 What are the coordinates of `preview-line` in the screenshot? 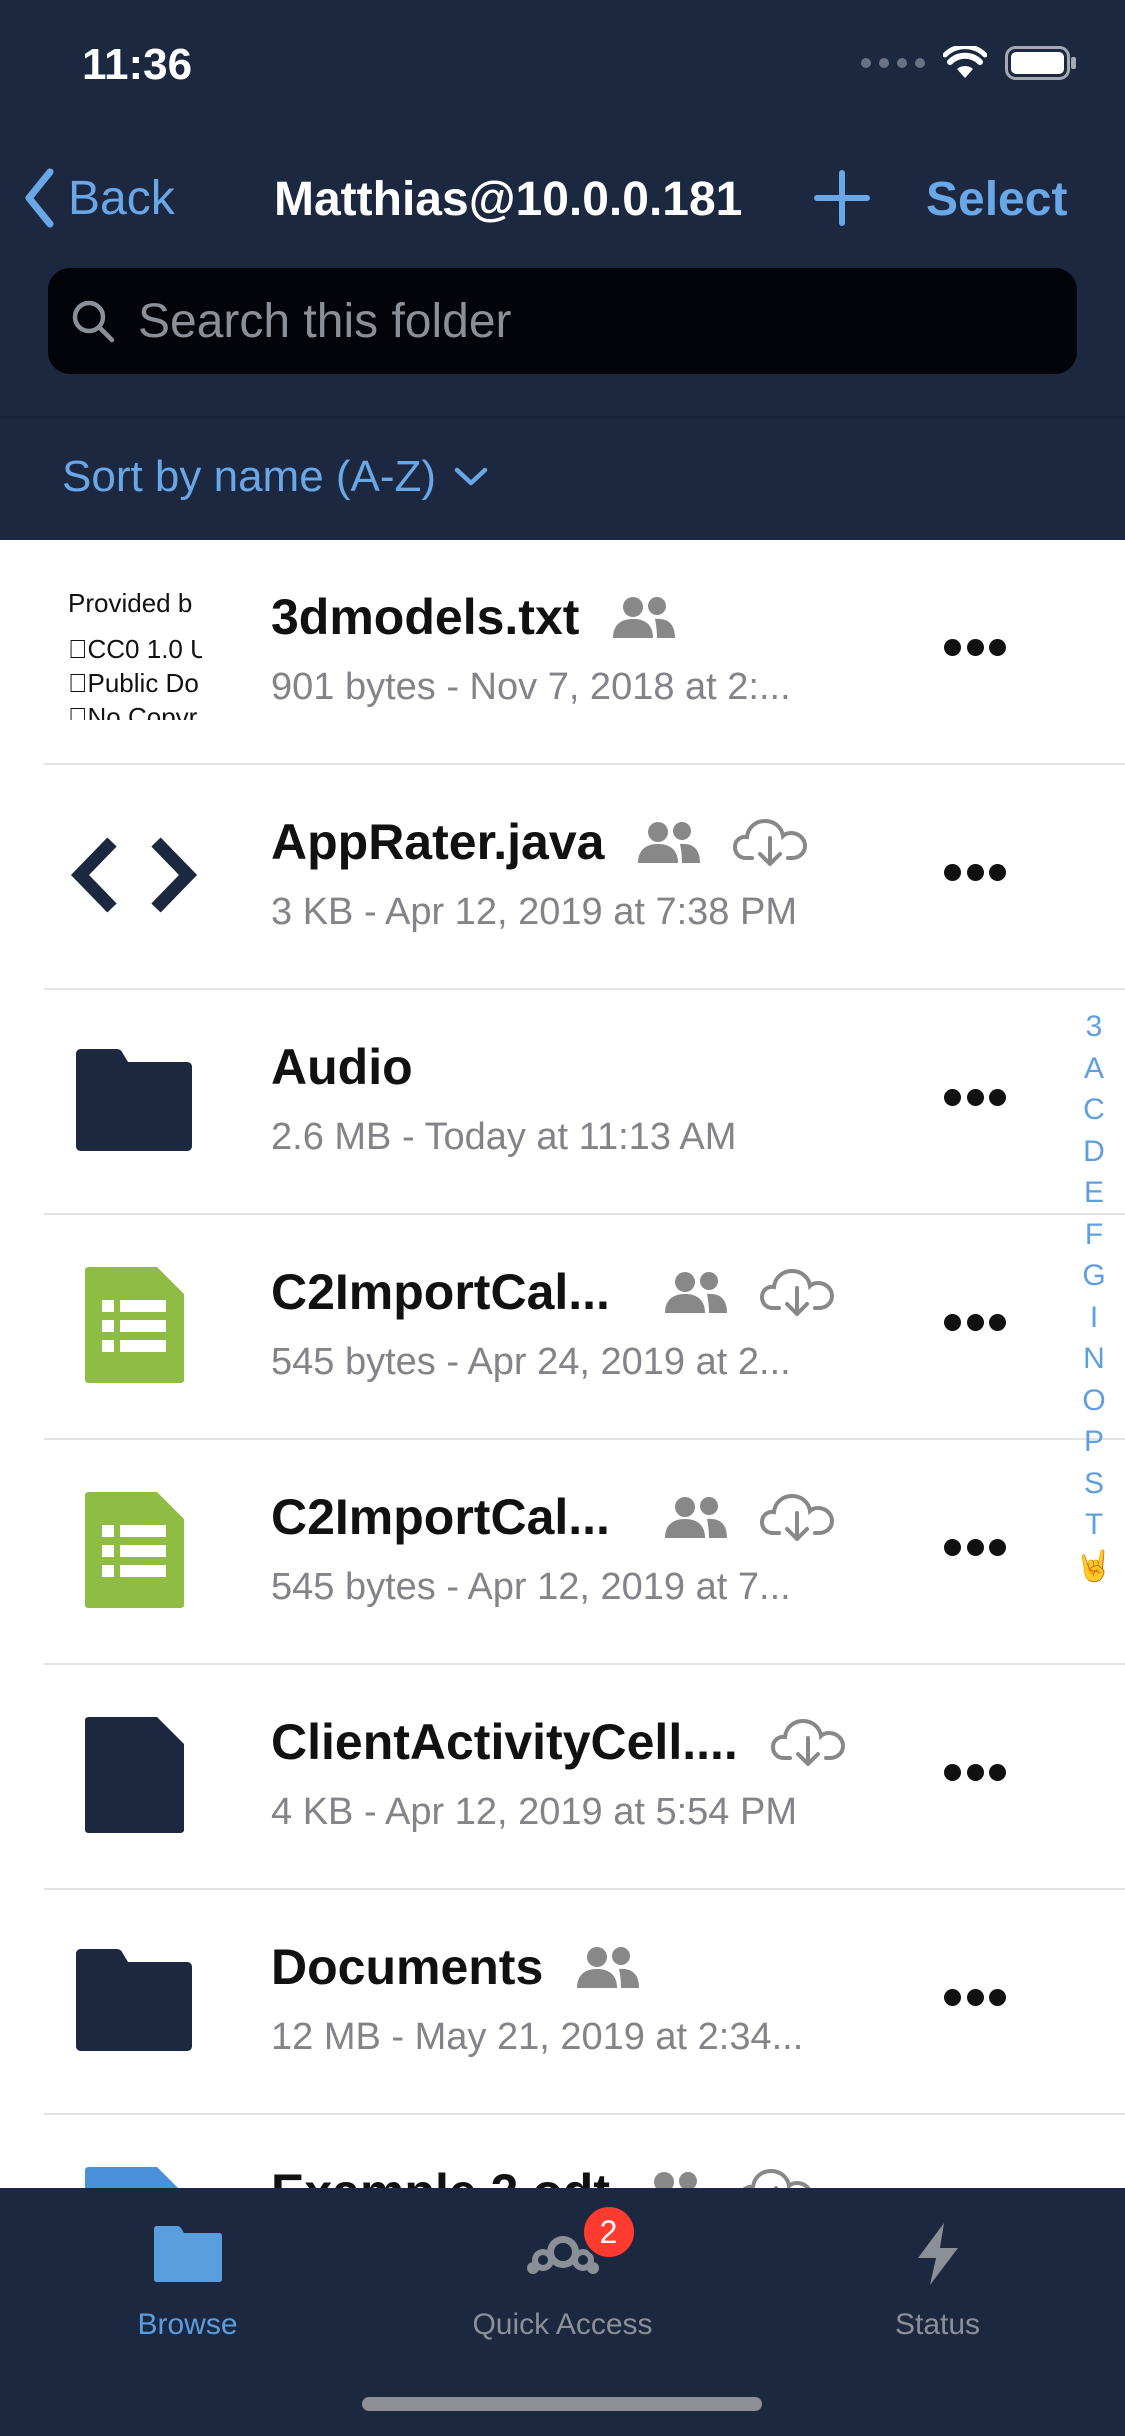 It's located at (135, 626).